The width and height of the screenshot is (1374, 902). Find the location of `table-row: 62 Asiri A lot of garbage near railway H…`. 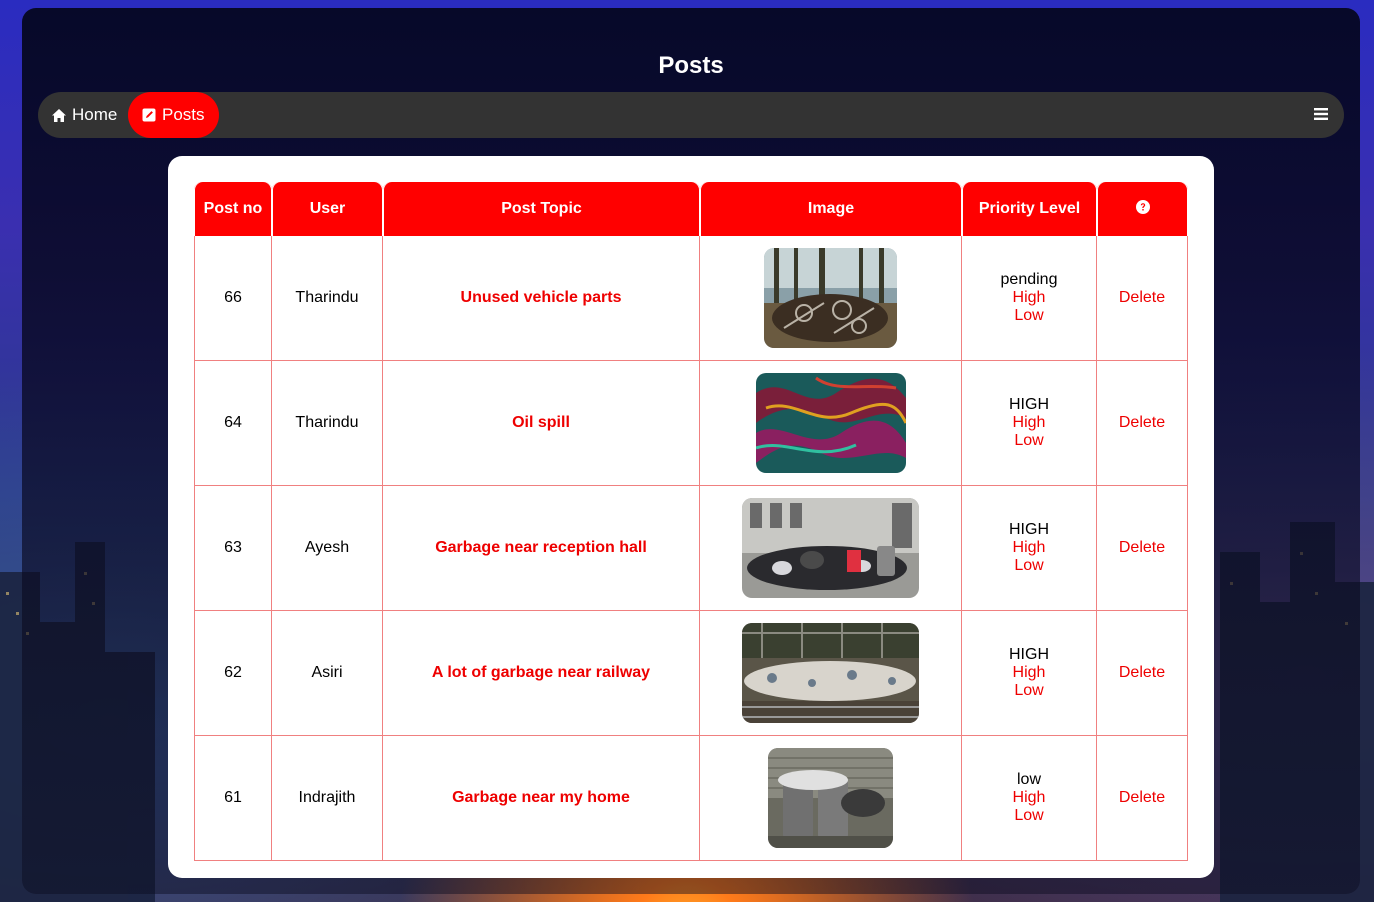

table-row: 62 Asiri A lot of garbage near railway H… is located at coordinates (691, 673).